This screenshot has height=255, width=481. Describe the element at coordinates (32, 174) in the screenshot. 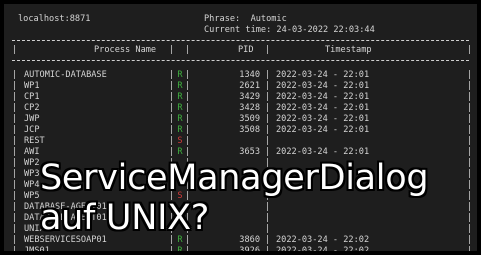

I see `process-name-cell: WP3` at that location.